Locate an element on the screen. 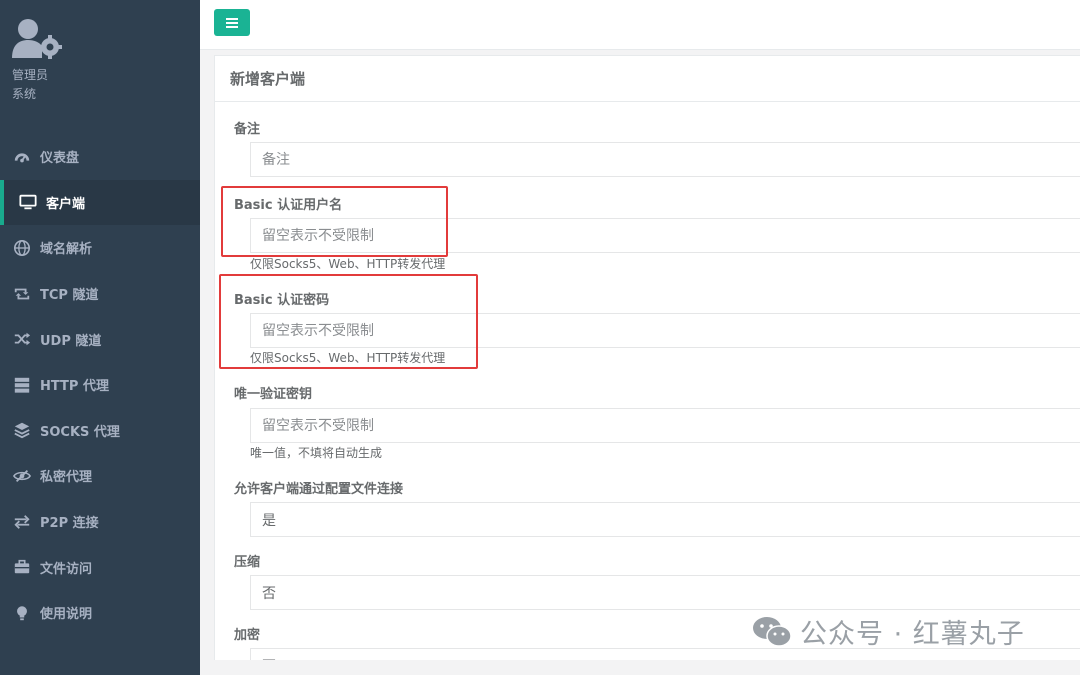 This screenshot has height=675, width=1080. remark-input is located at coordinates (665, 159).